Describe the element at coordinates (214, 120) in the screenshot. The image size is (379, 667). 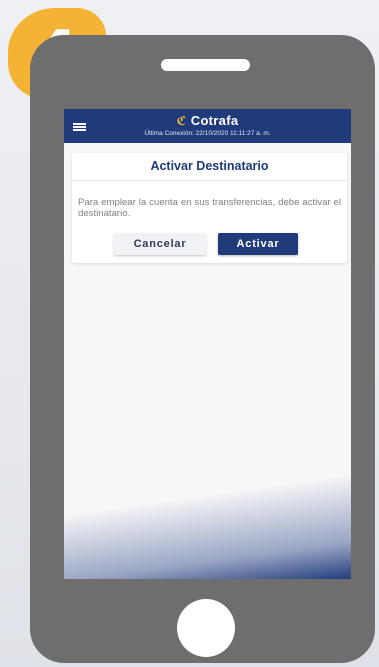
I see `brand-name: Cotrafa` at that location.